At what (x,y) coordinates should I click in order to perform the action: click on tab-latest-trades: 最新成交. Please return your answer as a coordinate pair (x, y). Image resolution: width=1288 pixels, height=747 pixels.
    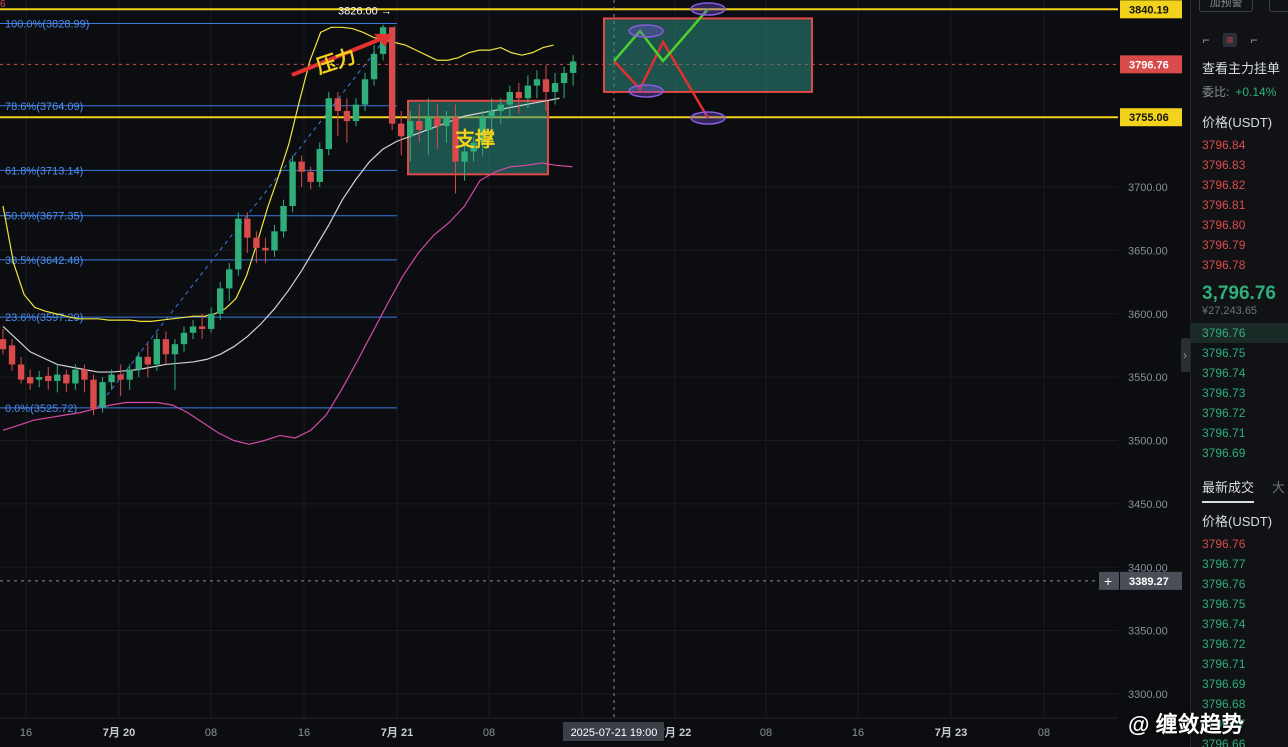
    Looking at the image, I should click on (1228, 490).